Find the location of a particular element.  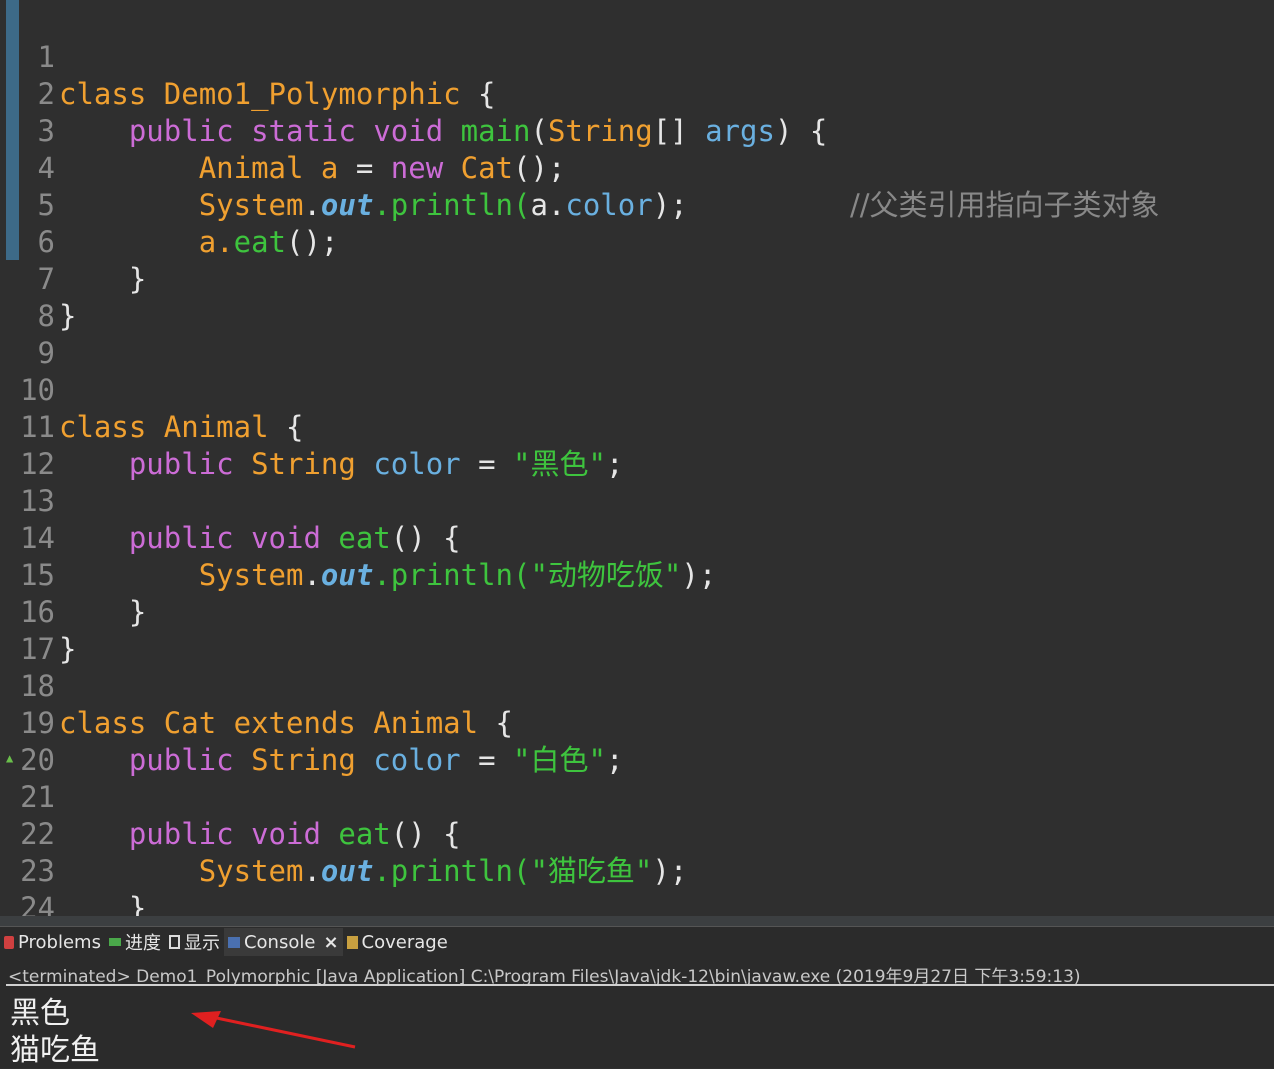

panel-tab-bar: Problems 进度 显示 Console × Coverage is located at coordinates (637, 942).